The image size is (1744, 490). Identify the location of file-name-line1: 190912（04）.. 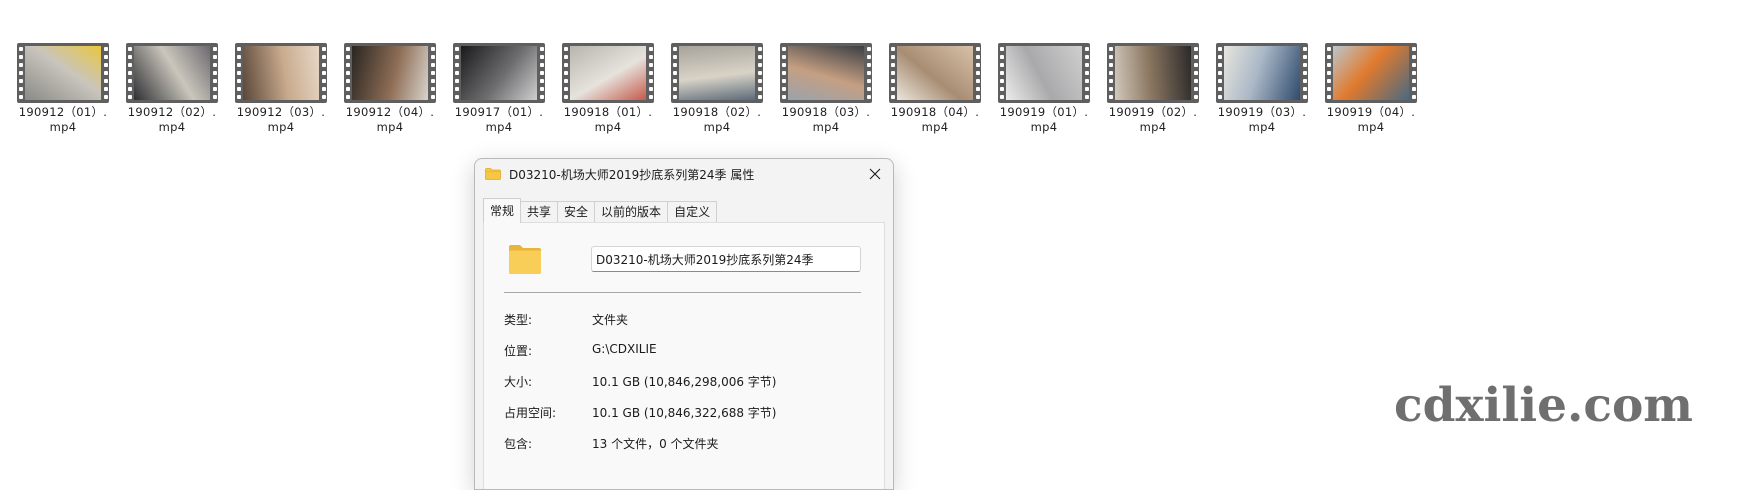
(390, 112).